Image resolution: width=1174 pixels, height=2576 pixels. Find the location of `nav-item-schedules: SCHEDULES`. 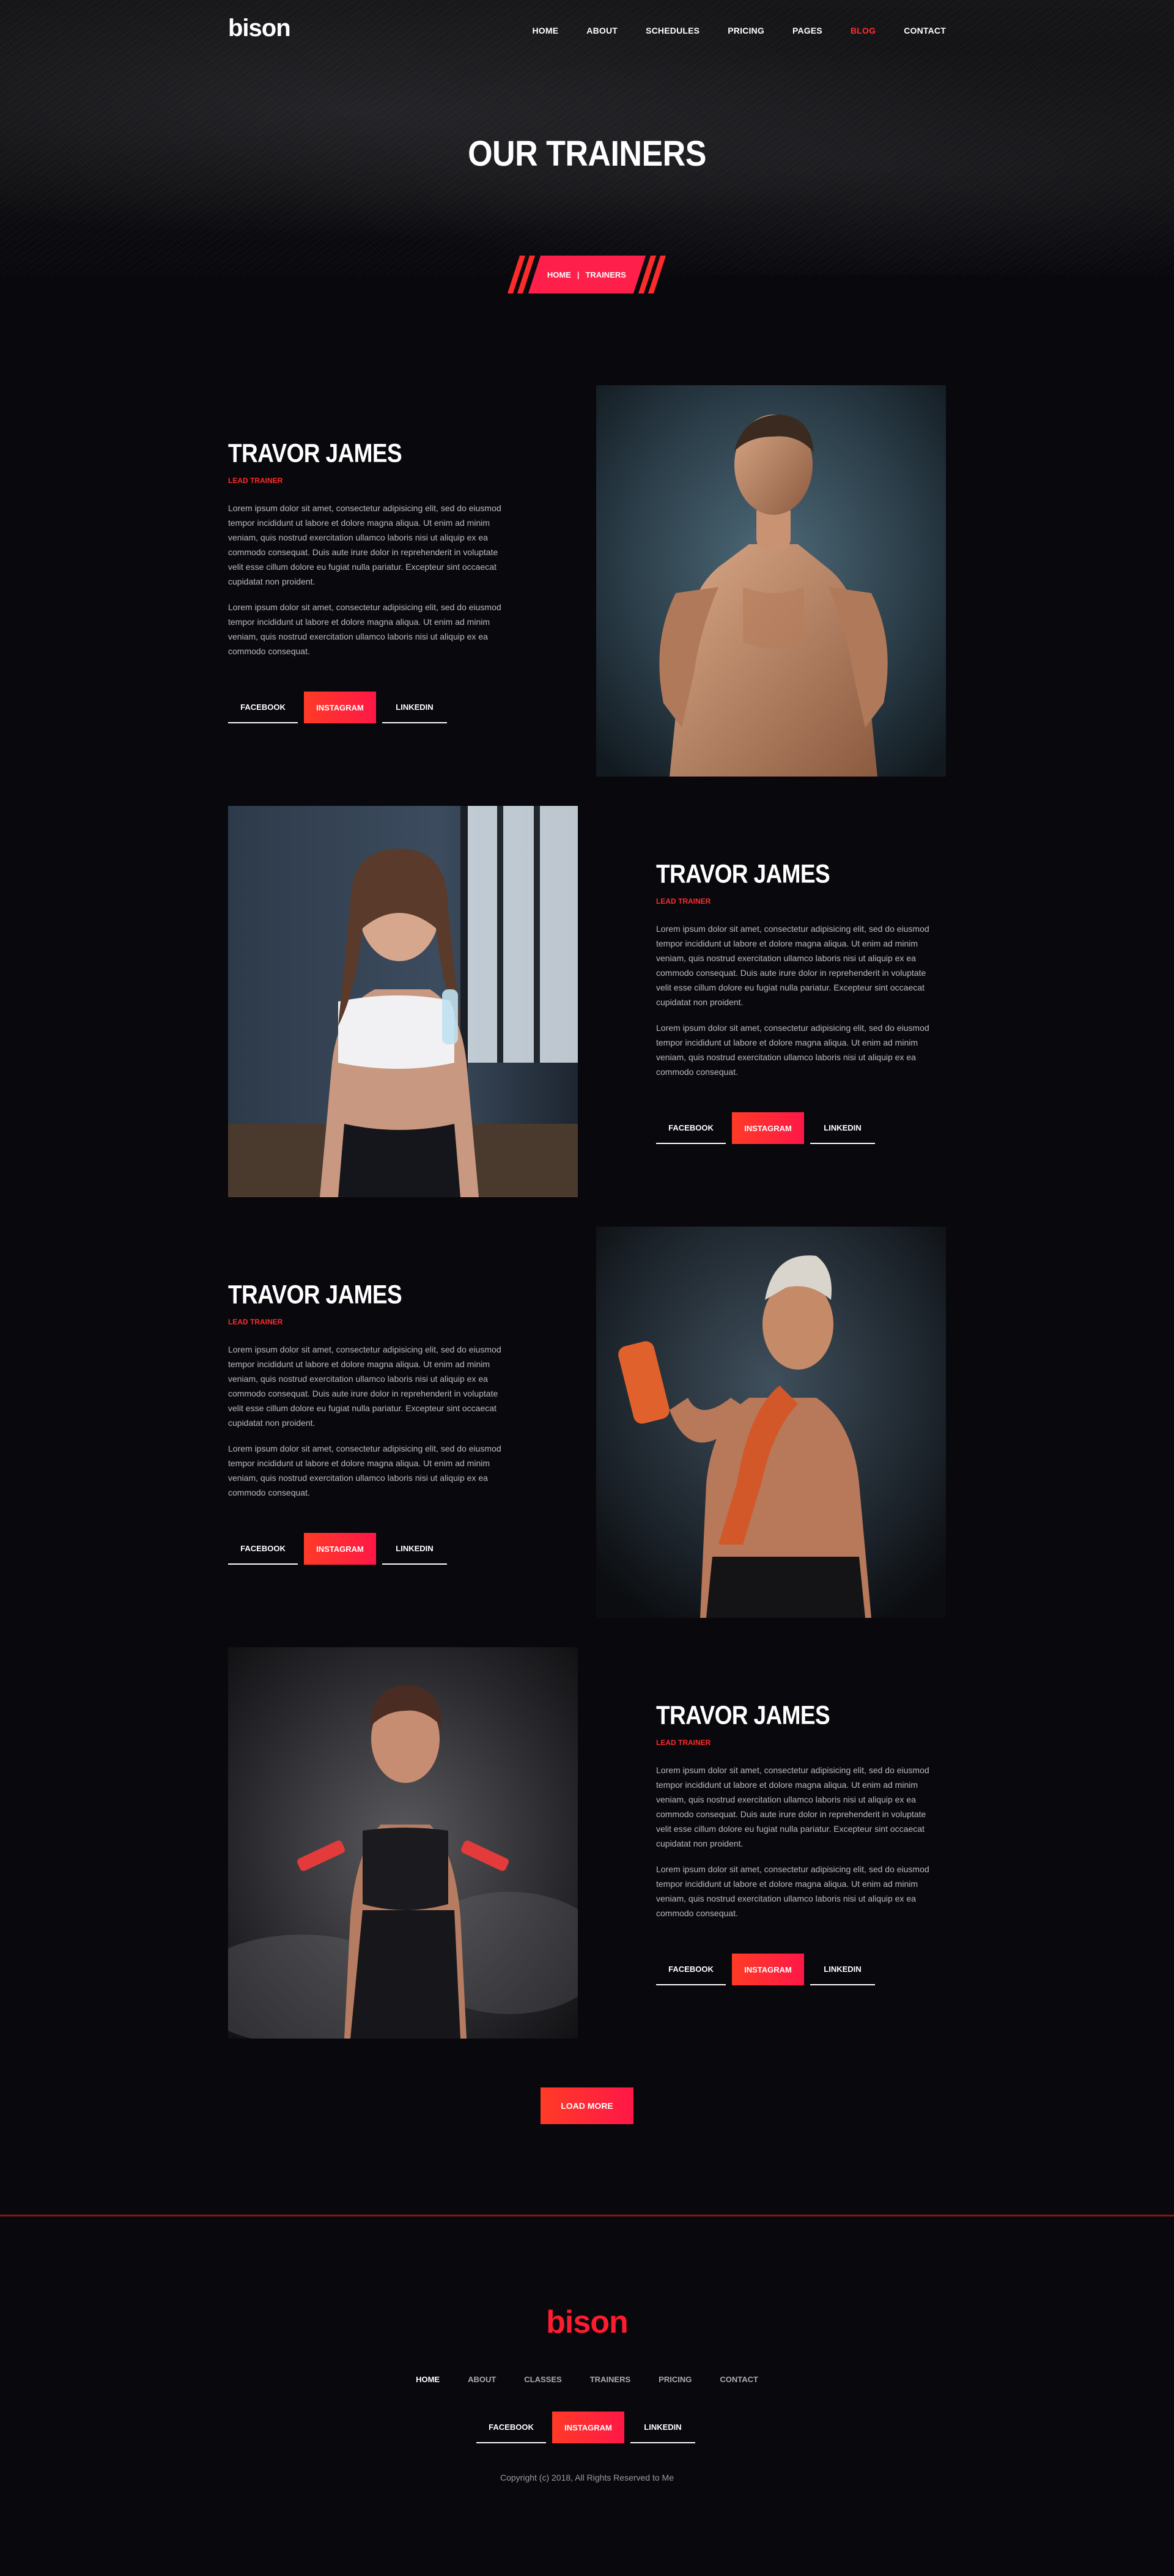

nav-item-schedules: SCHEDULES is located at coordinates (673, 31).